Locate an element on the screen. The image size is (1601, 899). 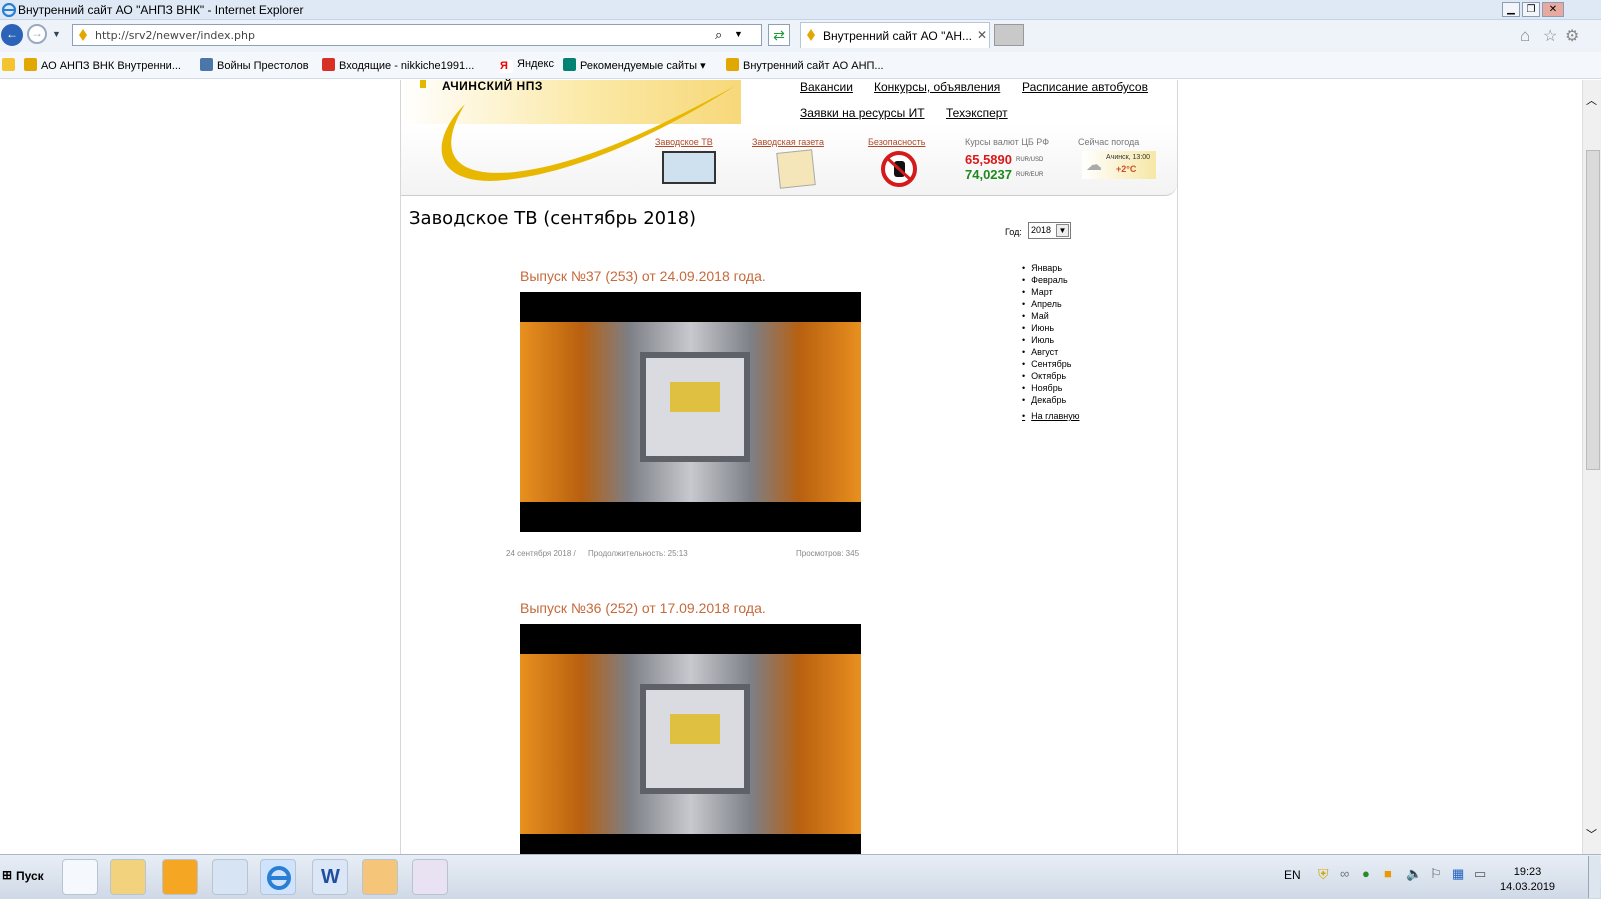
display-icon: ▭ is located at coordinates (1480, 874).